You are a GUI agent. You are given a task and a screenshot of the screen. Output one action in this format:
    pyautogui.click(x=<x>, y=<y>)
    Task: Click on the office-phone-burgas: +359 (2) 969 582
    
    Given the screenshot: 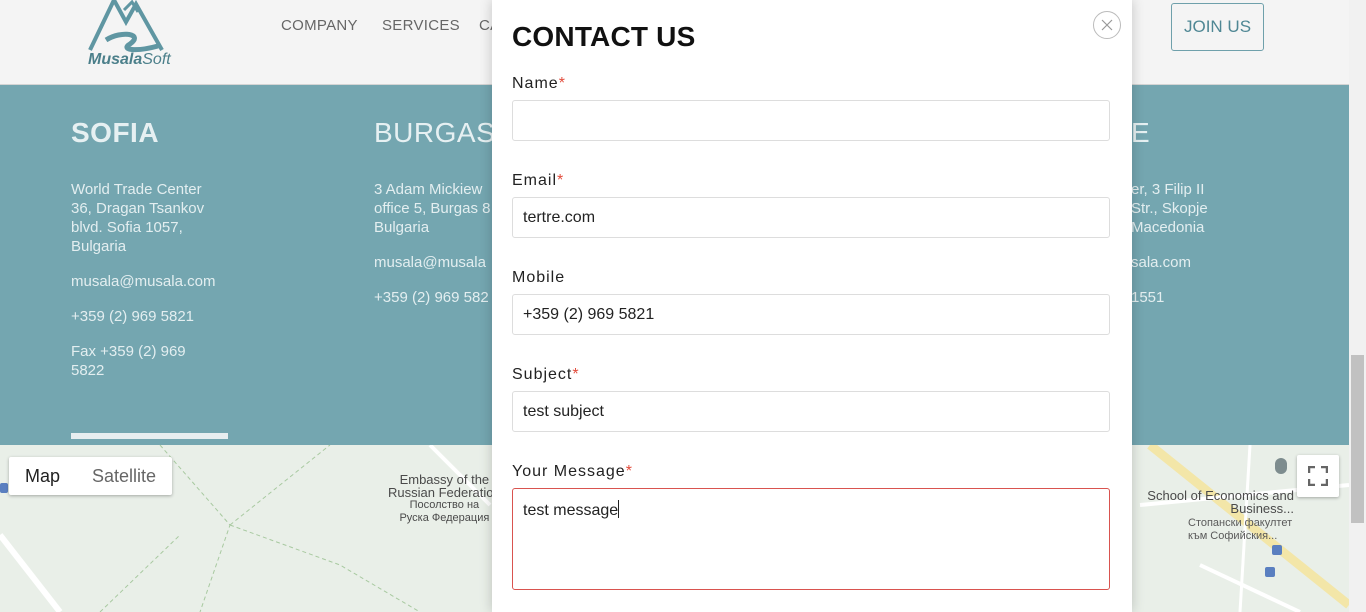 What is the action you would take?
    pyautogui.click(x=431, y=297)
    